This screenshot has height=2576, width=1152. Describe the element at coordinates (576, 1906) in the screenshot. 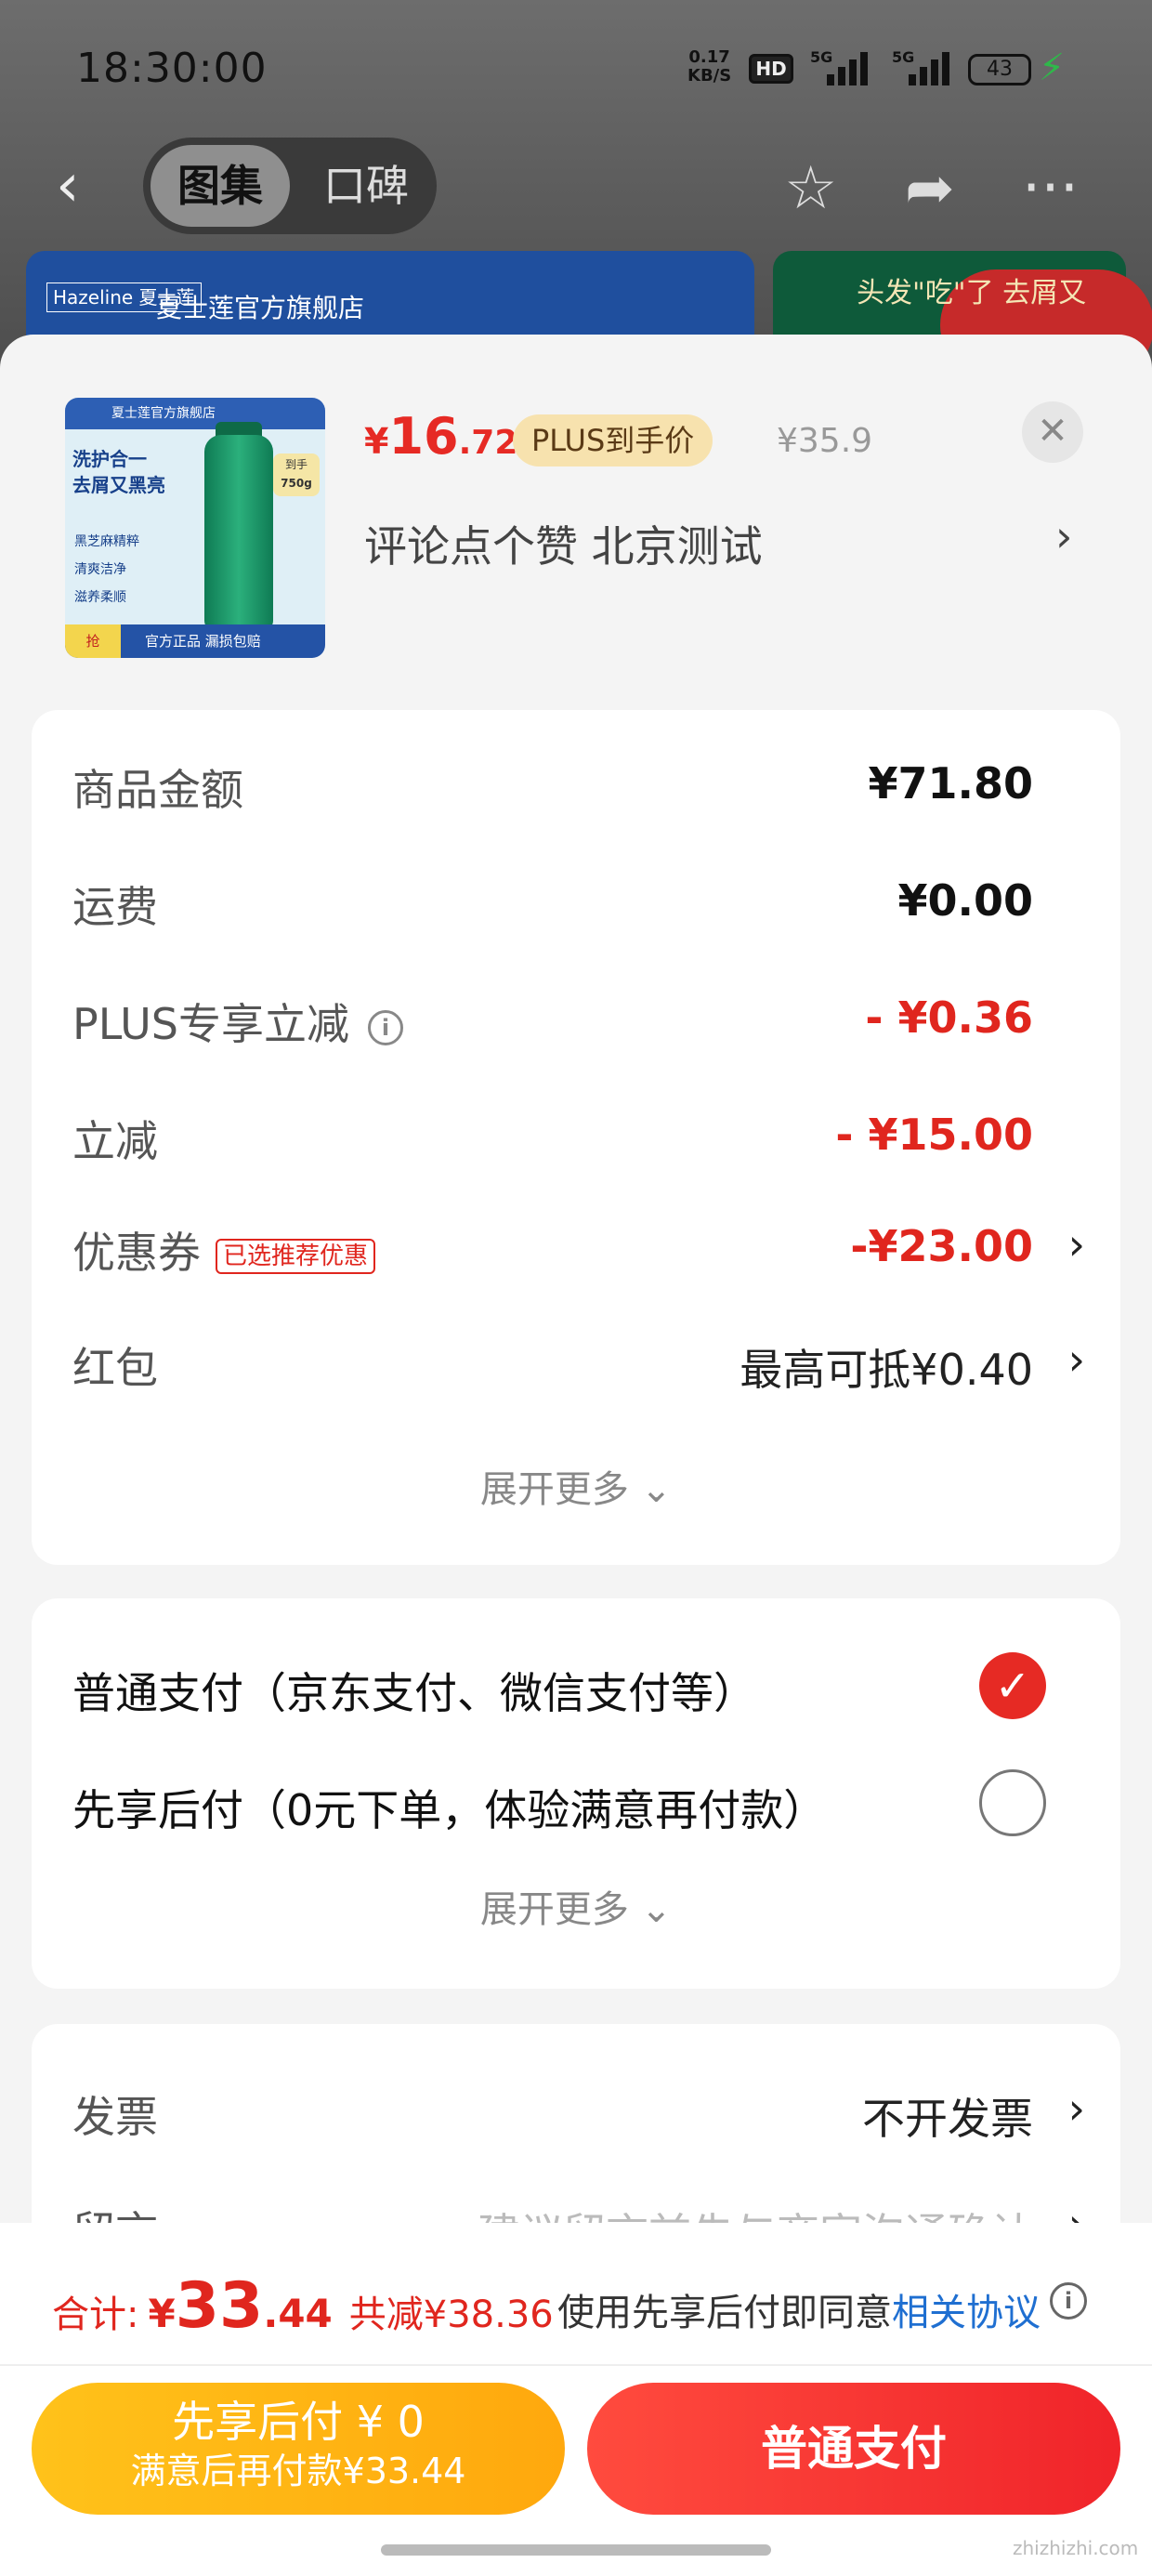

I see `expand-more-payment: 展开更多 ⌄` at that location.